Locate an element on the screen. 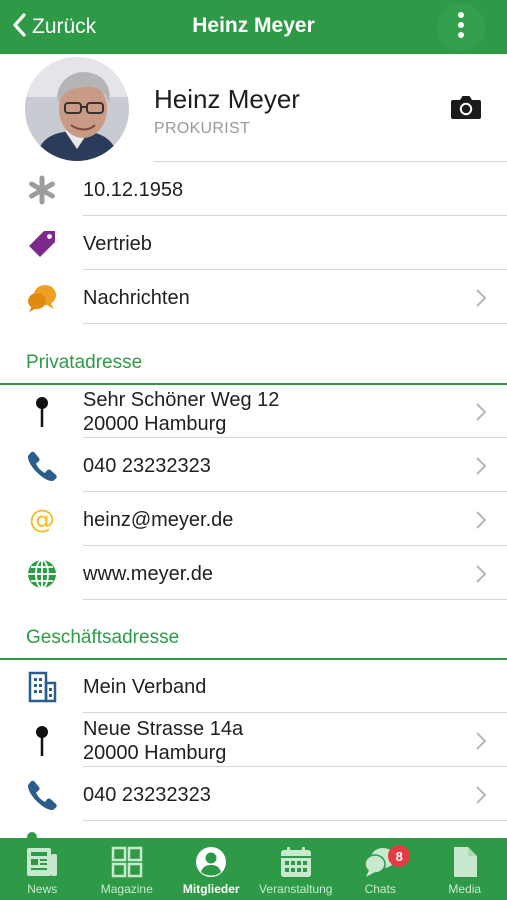  profile-role: PROKURIST is located at coordinates (202, 128).